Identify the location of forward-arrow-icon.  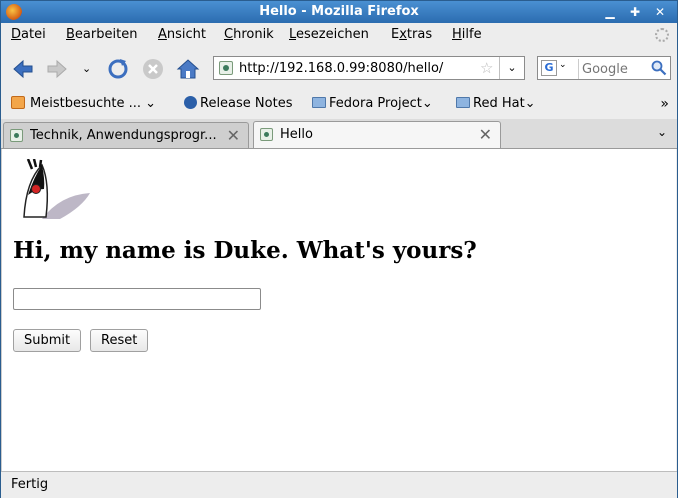
(57, 69).